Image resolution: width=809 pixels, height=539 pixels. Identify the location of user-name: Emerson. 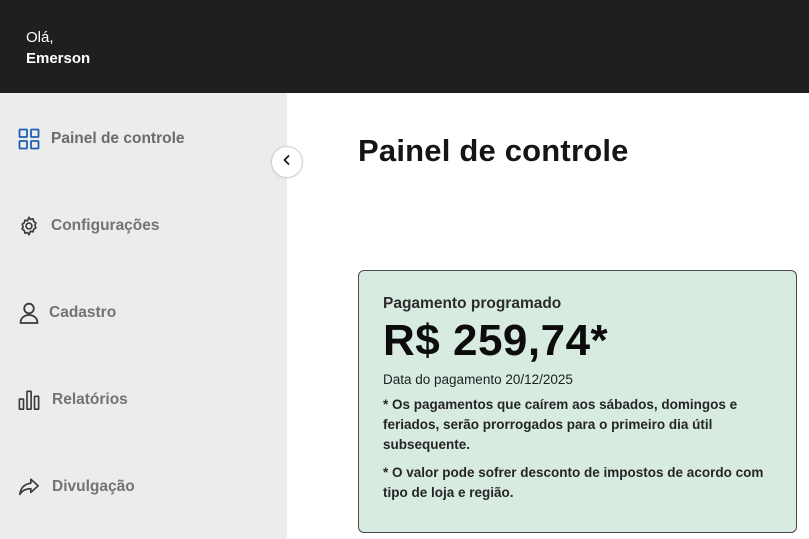
(58, 58).